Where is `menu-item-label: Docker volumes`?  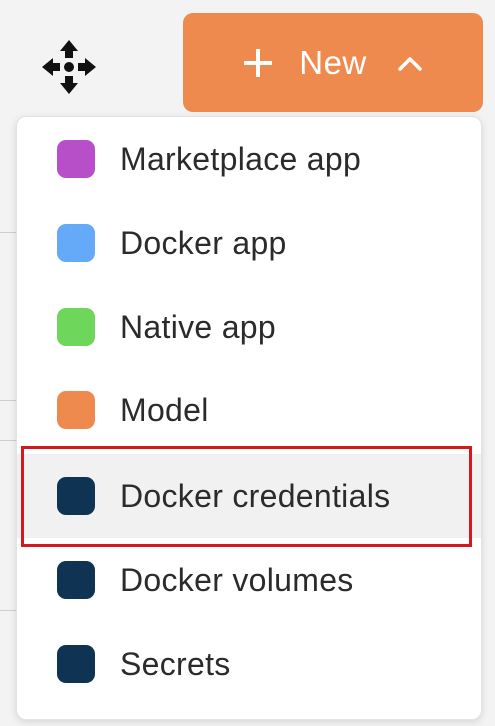 menu-item-label: Docker volumes is located at coordinates (237, 579).